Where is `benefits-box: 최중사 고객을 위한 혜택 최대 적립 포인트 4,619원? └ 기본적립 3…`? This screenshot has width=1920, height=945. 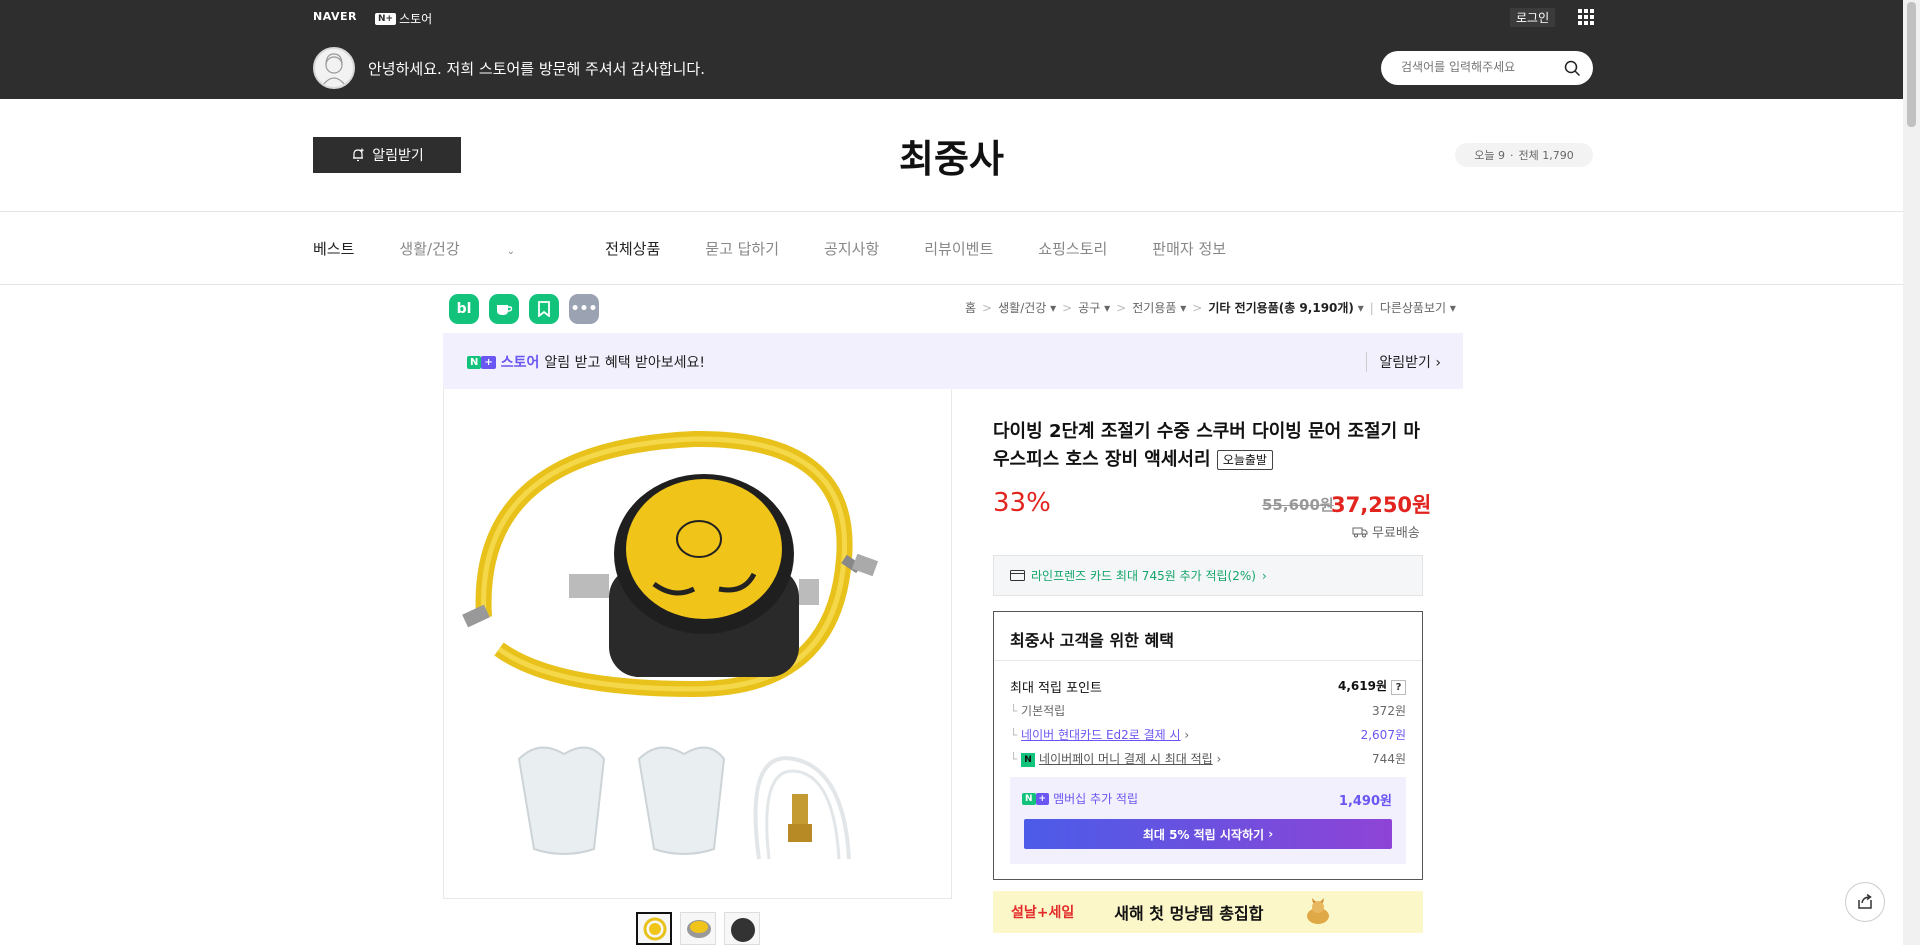
benefits-box: 최중사 고객을 위한 혜택 최대 적립 포인트 4,619원? └ 기본적립 3… is located at coordinates (1208, 745).